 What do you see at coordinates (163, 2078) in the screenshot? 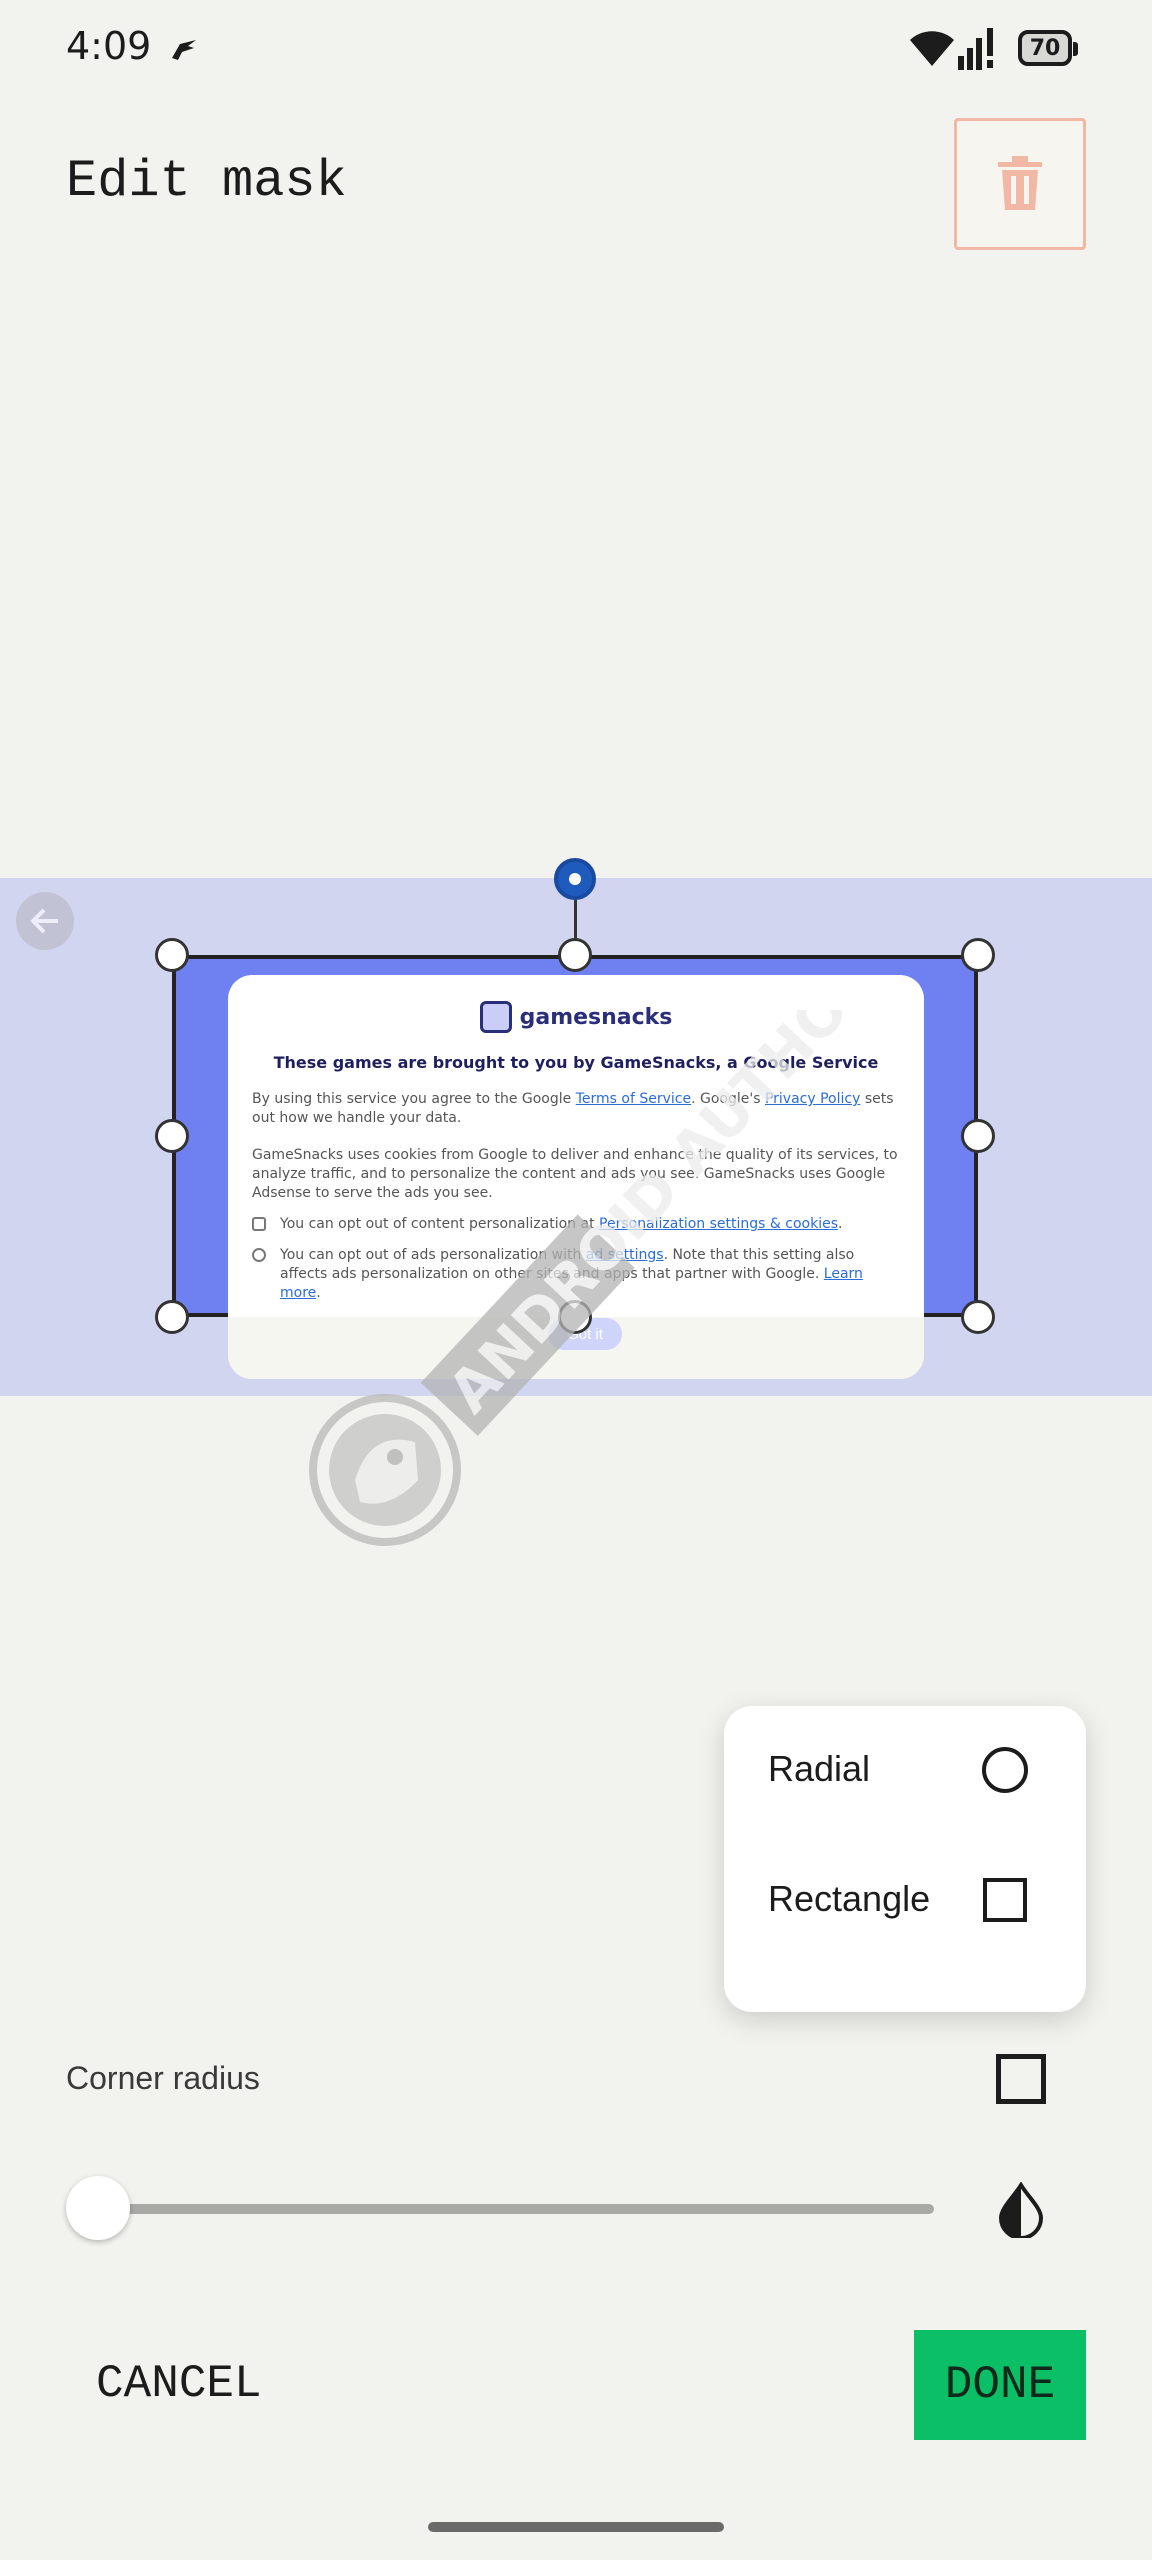
I see `corner-radius-label: Corner radius` at bounding box center [163, 2078].